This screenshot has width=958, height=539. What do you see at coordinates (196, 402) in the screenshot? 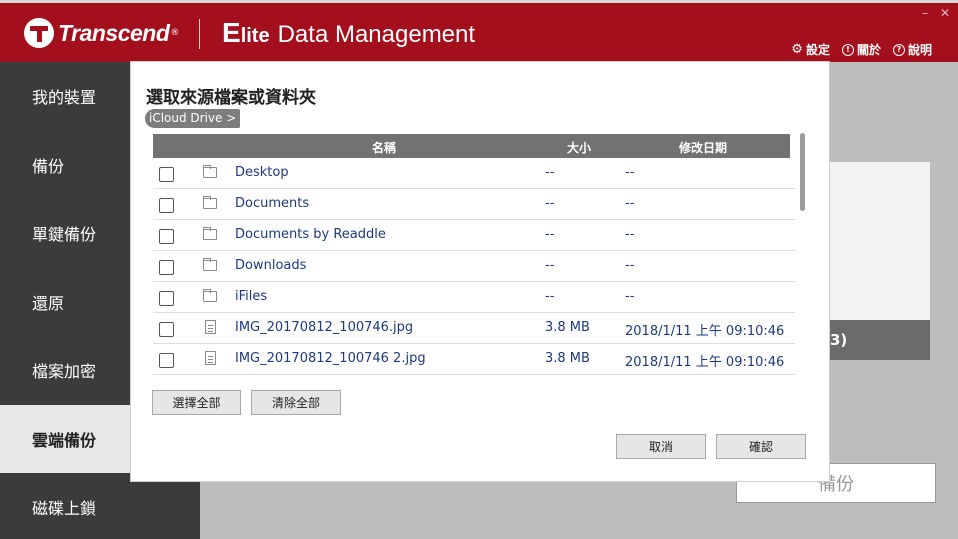
I see `select-all-button: 選擇全部` at bounding box center [196, 402].